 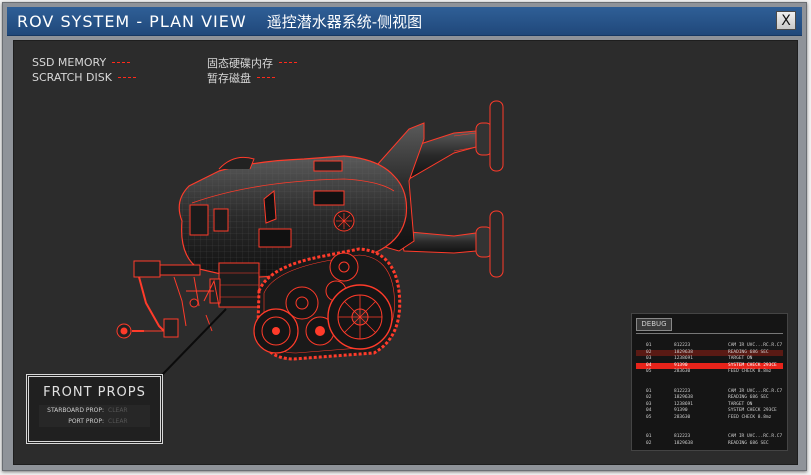 What do you see at coordinates (709, 444) in the screenshot?
I see `debug-row: 02 1829638 READING 686 SEC` at bounding box center [709, 444].